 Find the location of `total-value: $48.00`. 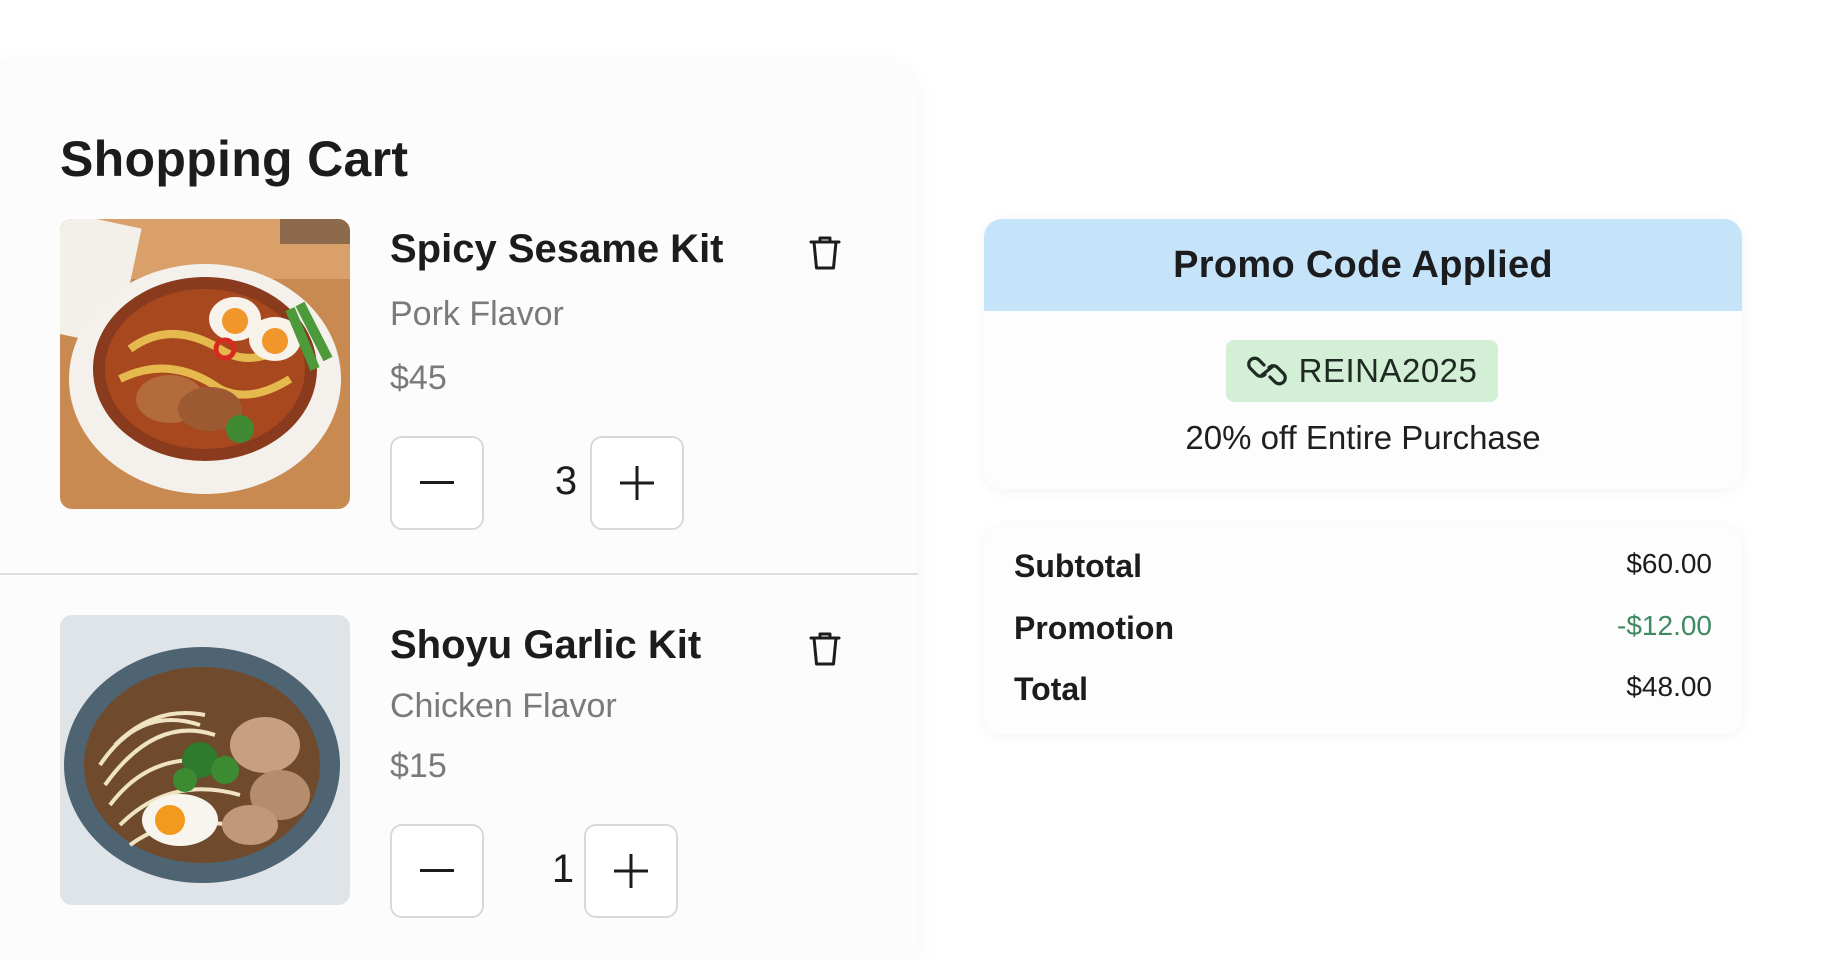

total-value: $48.00 is located at coordinates (1669, 686).